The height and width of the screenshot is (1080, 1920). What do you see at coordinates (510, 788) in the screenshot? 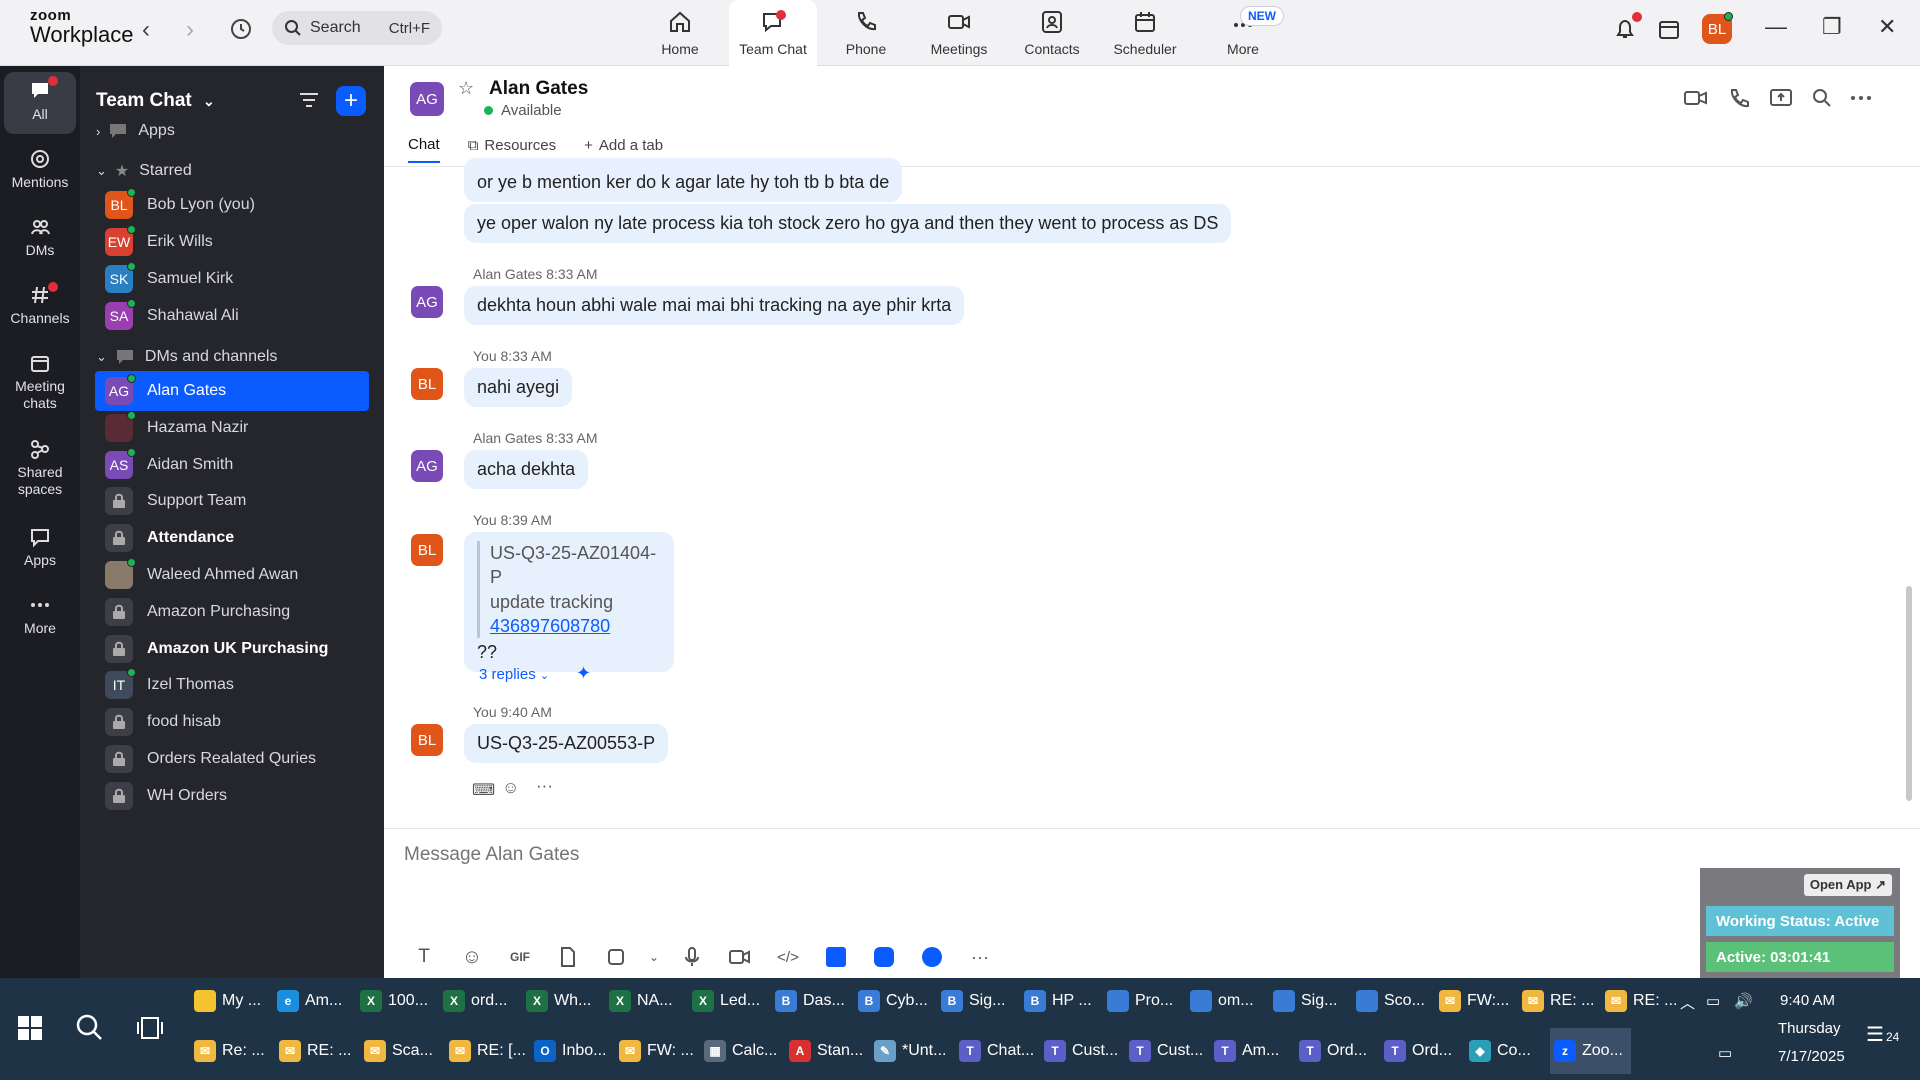
I see `emoji-reaction-icon: ☺` at bounding box center [510, 788].